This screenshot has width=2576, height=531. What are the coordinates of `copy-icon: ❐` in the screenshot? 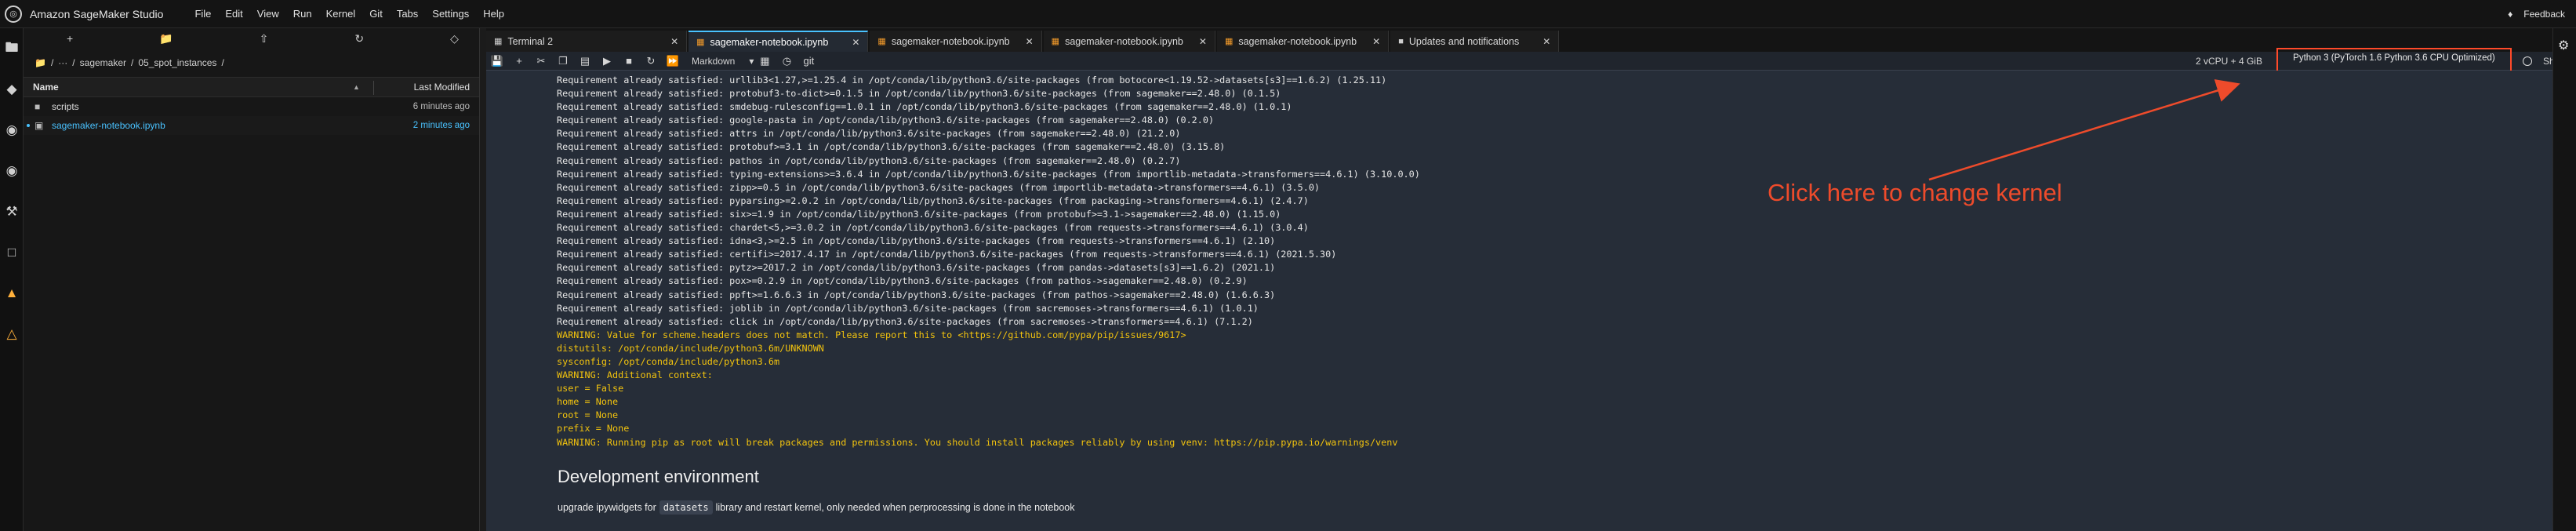 It's located at (563, 61).